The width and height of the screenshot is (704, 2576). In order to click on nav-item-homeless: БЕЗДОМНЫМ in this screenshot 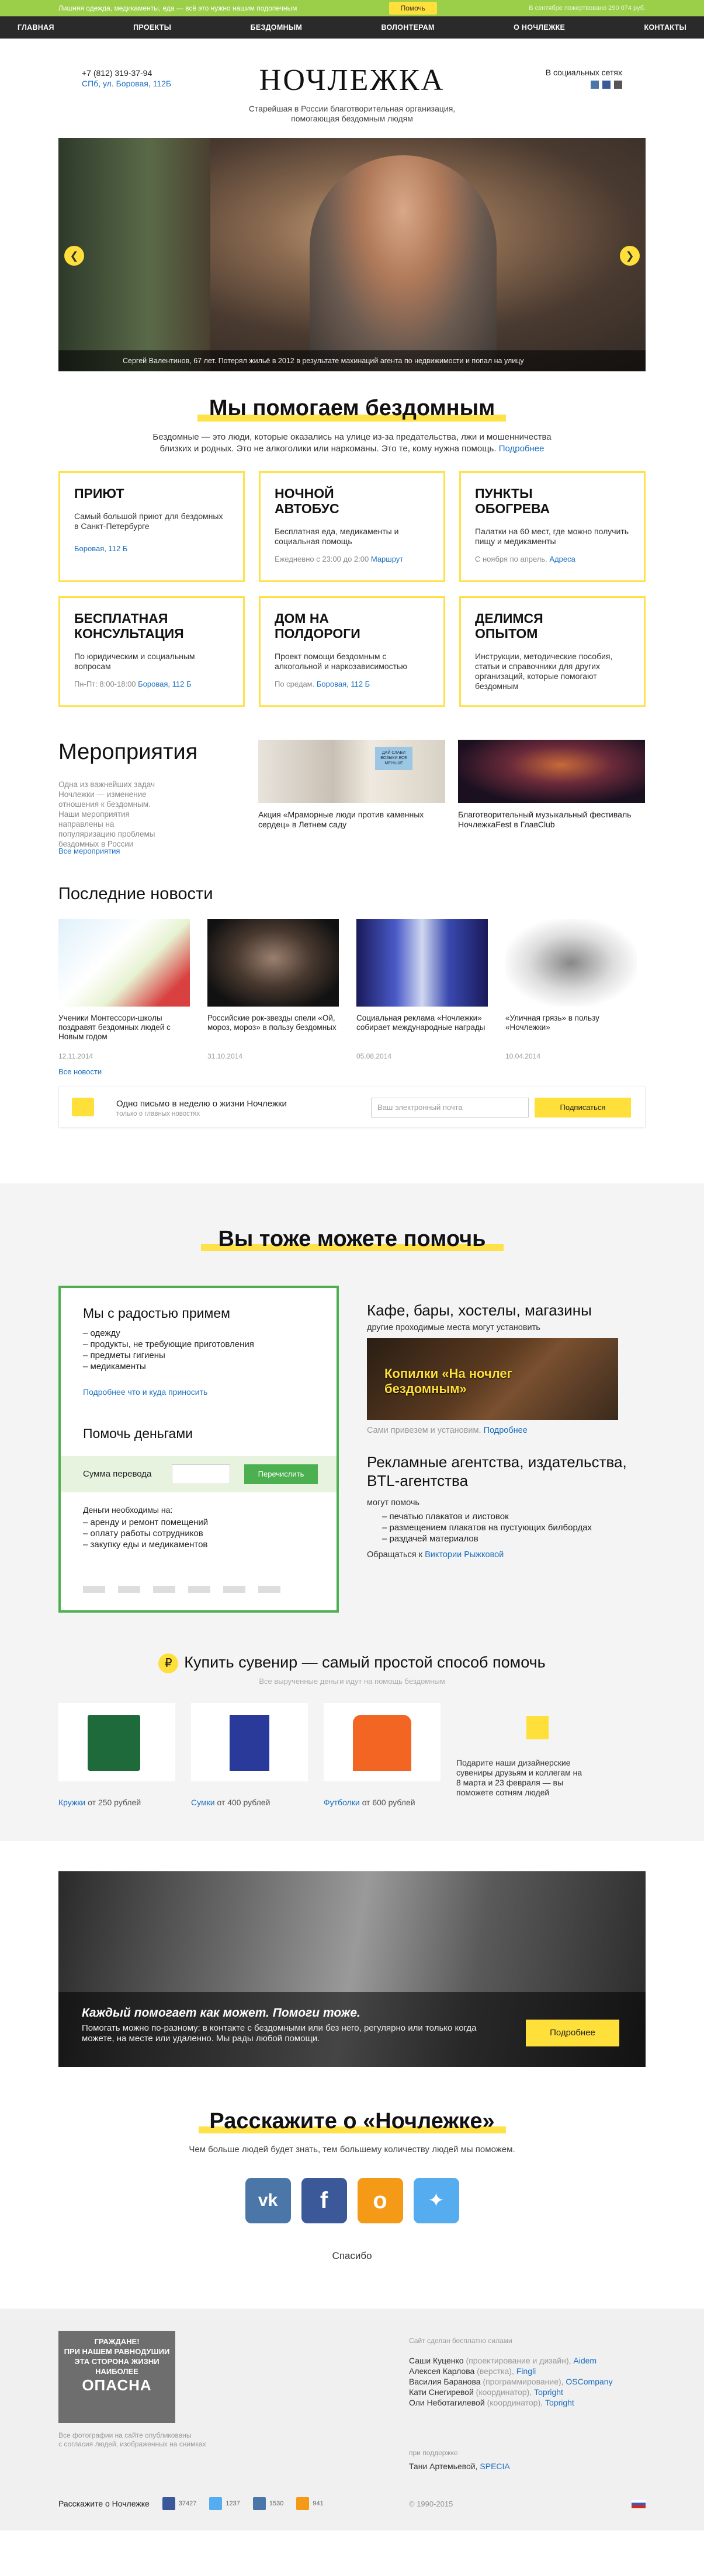, I will do `click(277, 27)`.